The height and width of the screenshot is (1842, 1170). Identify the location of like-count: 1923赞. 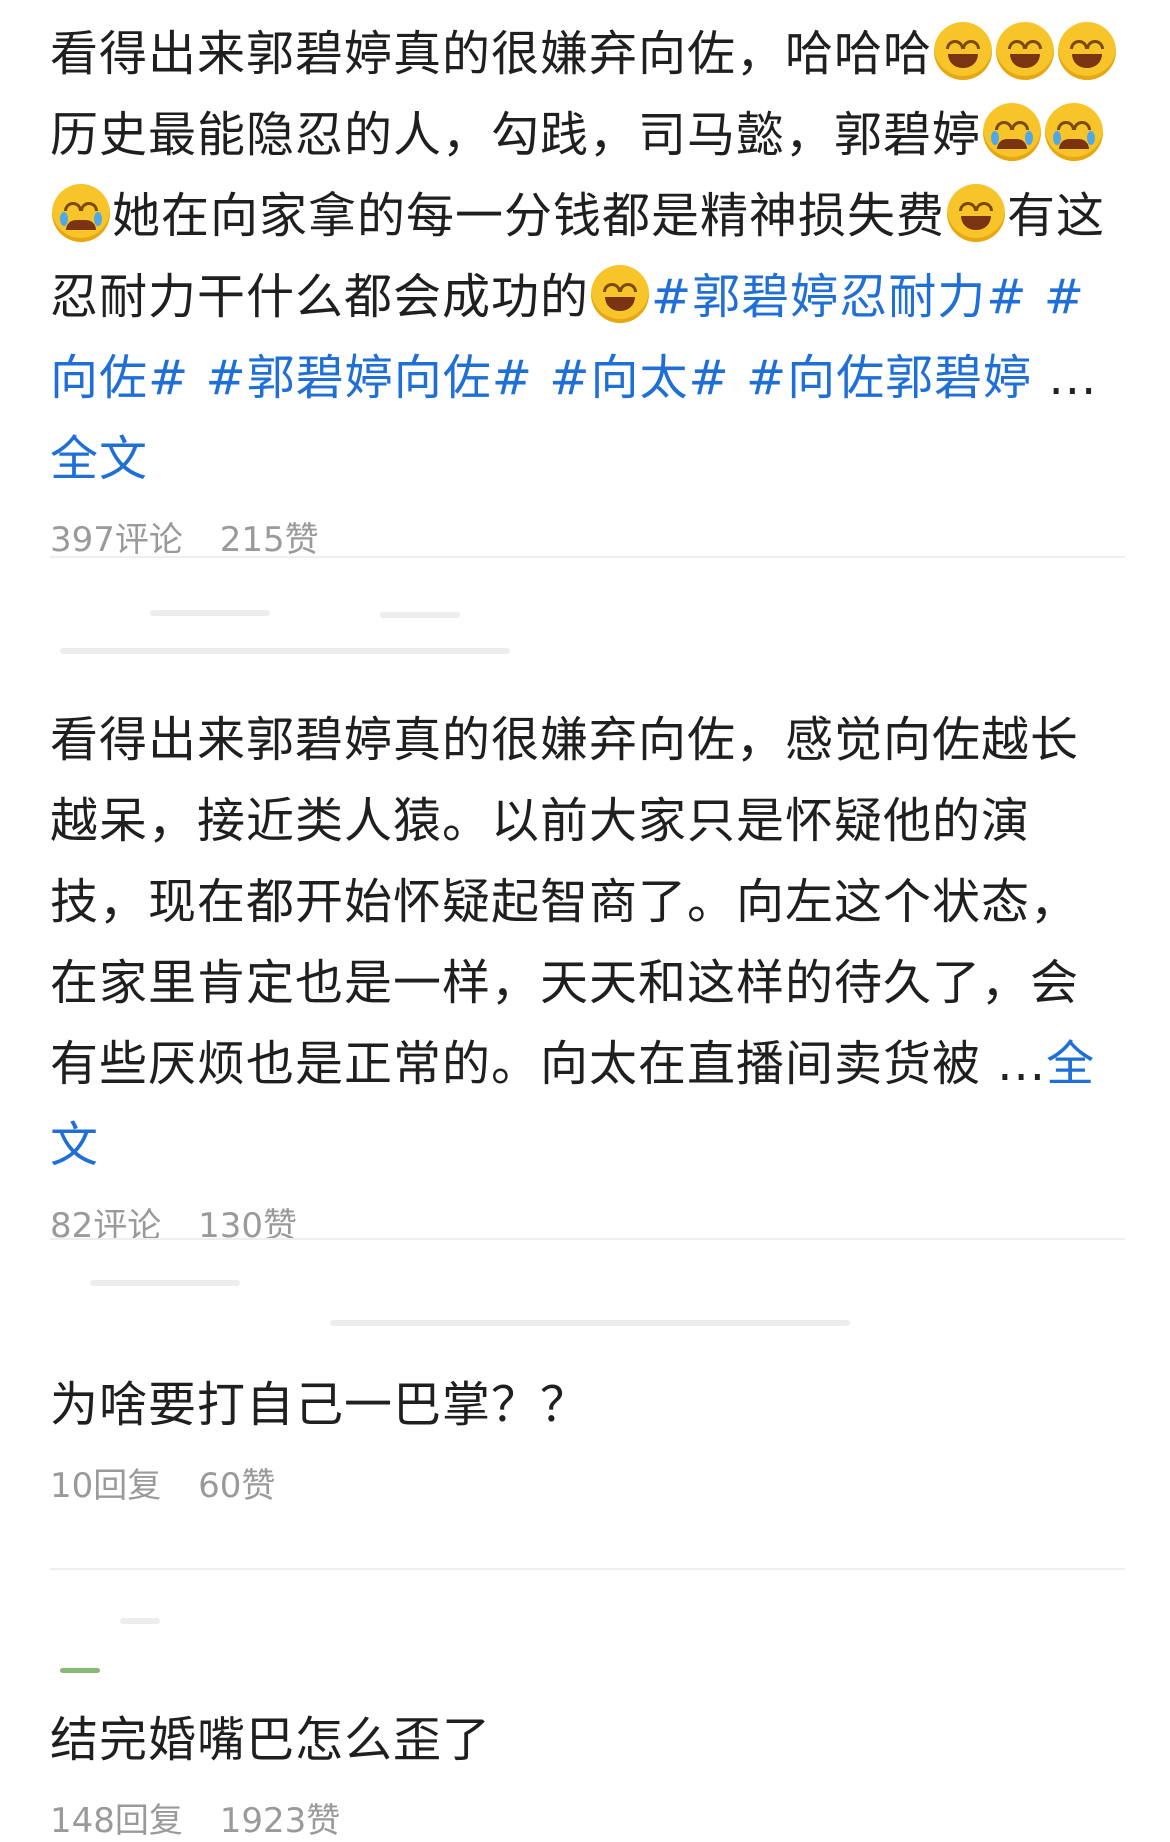
(280, 1821).